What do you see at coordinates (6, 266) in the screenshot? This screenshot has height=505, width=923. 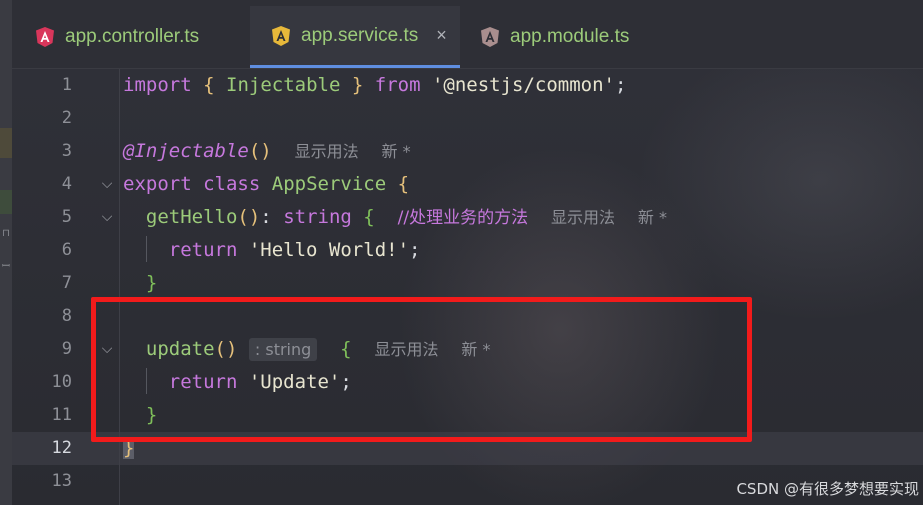 I see `side-panel-glyph: ꟷ` at bounding box center [6, 266].